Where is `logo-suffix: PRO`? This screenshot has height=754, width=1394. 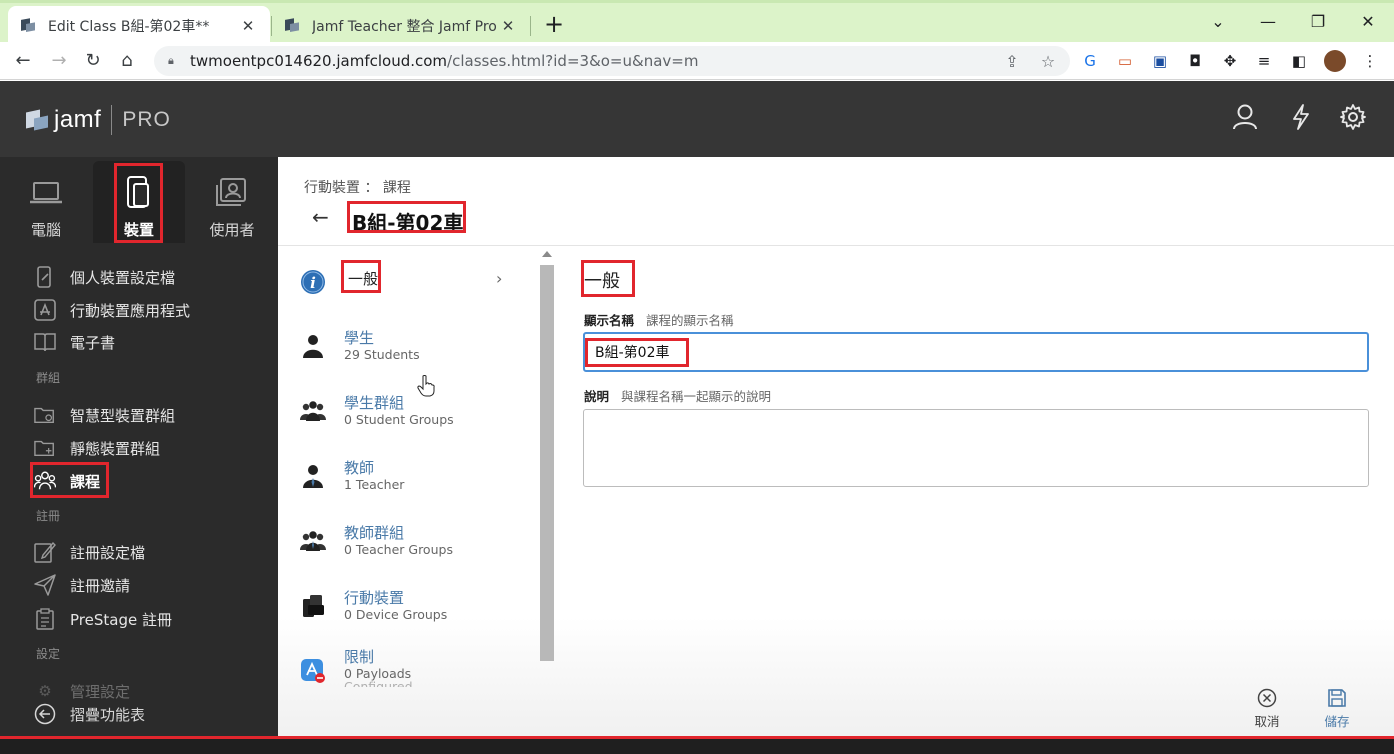
logo-suffix: PRO is located at coordinates (146, 119).